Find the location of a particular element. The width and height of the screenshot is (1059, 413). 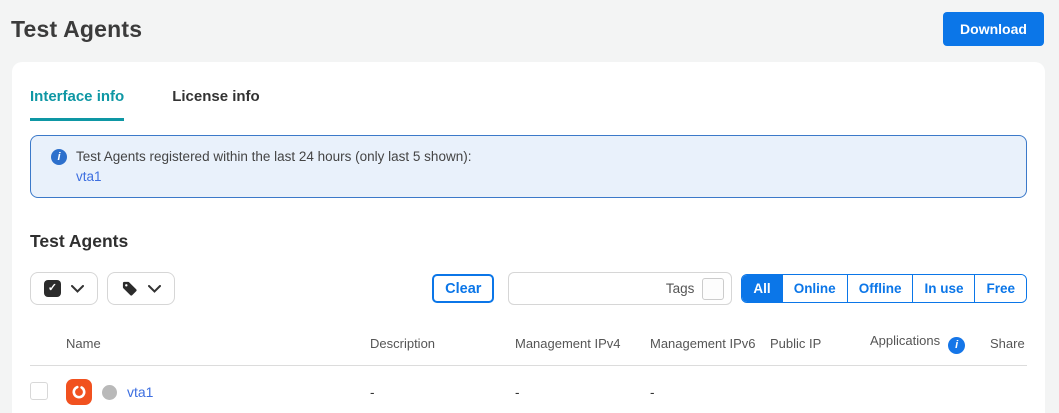

cell-management-ipv4: - is located at coordinates (582, 389).